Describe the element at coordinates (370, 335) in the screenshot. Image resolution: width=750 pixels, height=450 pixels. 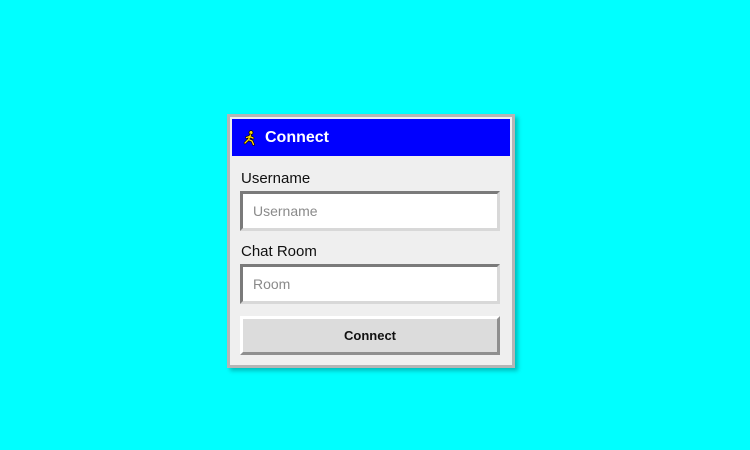
I see `connect-button: Connect` at that location.